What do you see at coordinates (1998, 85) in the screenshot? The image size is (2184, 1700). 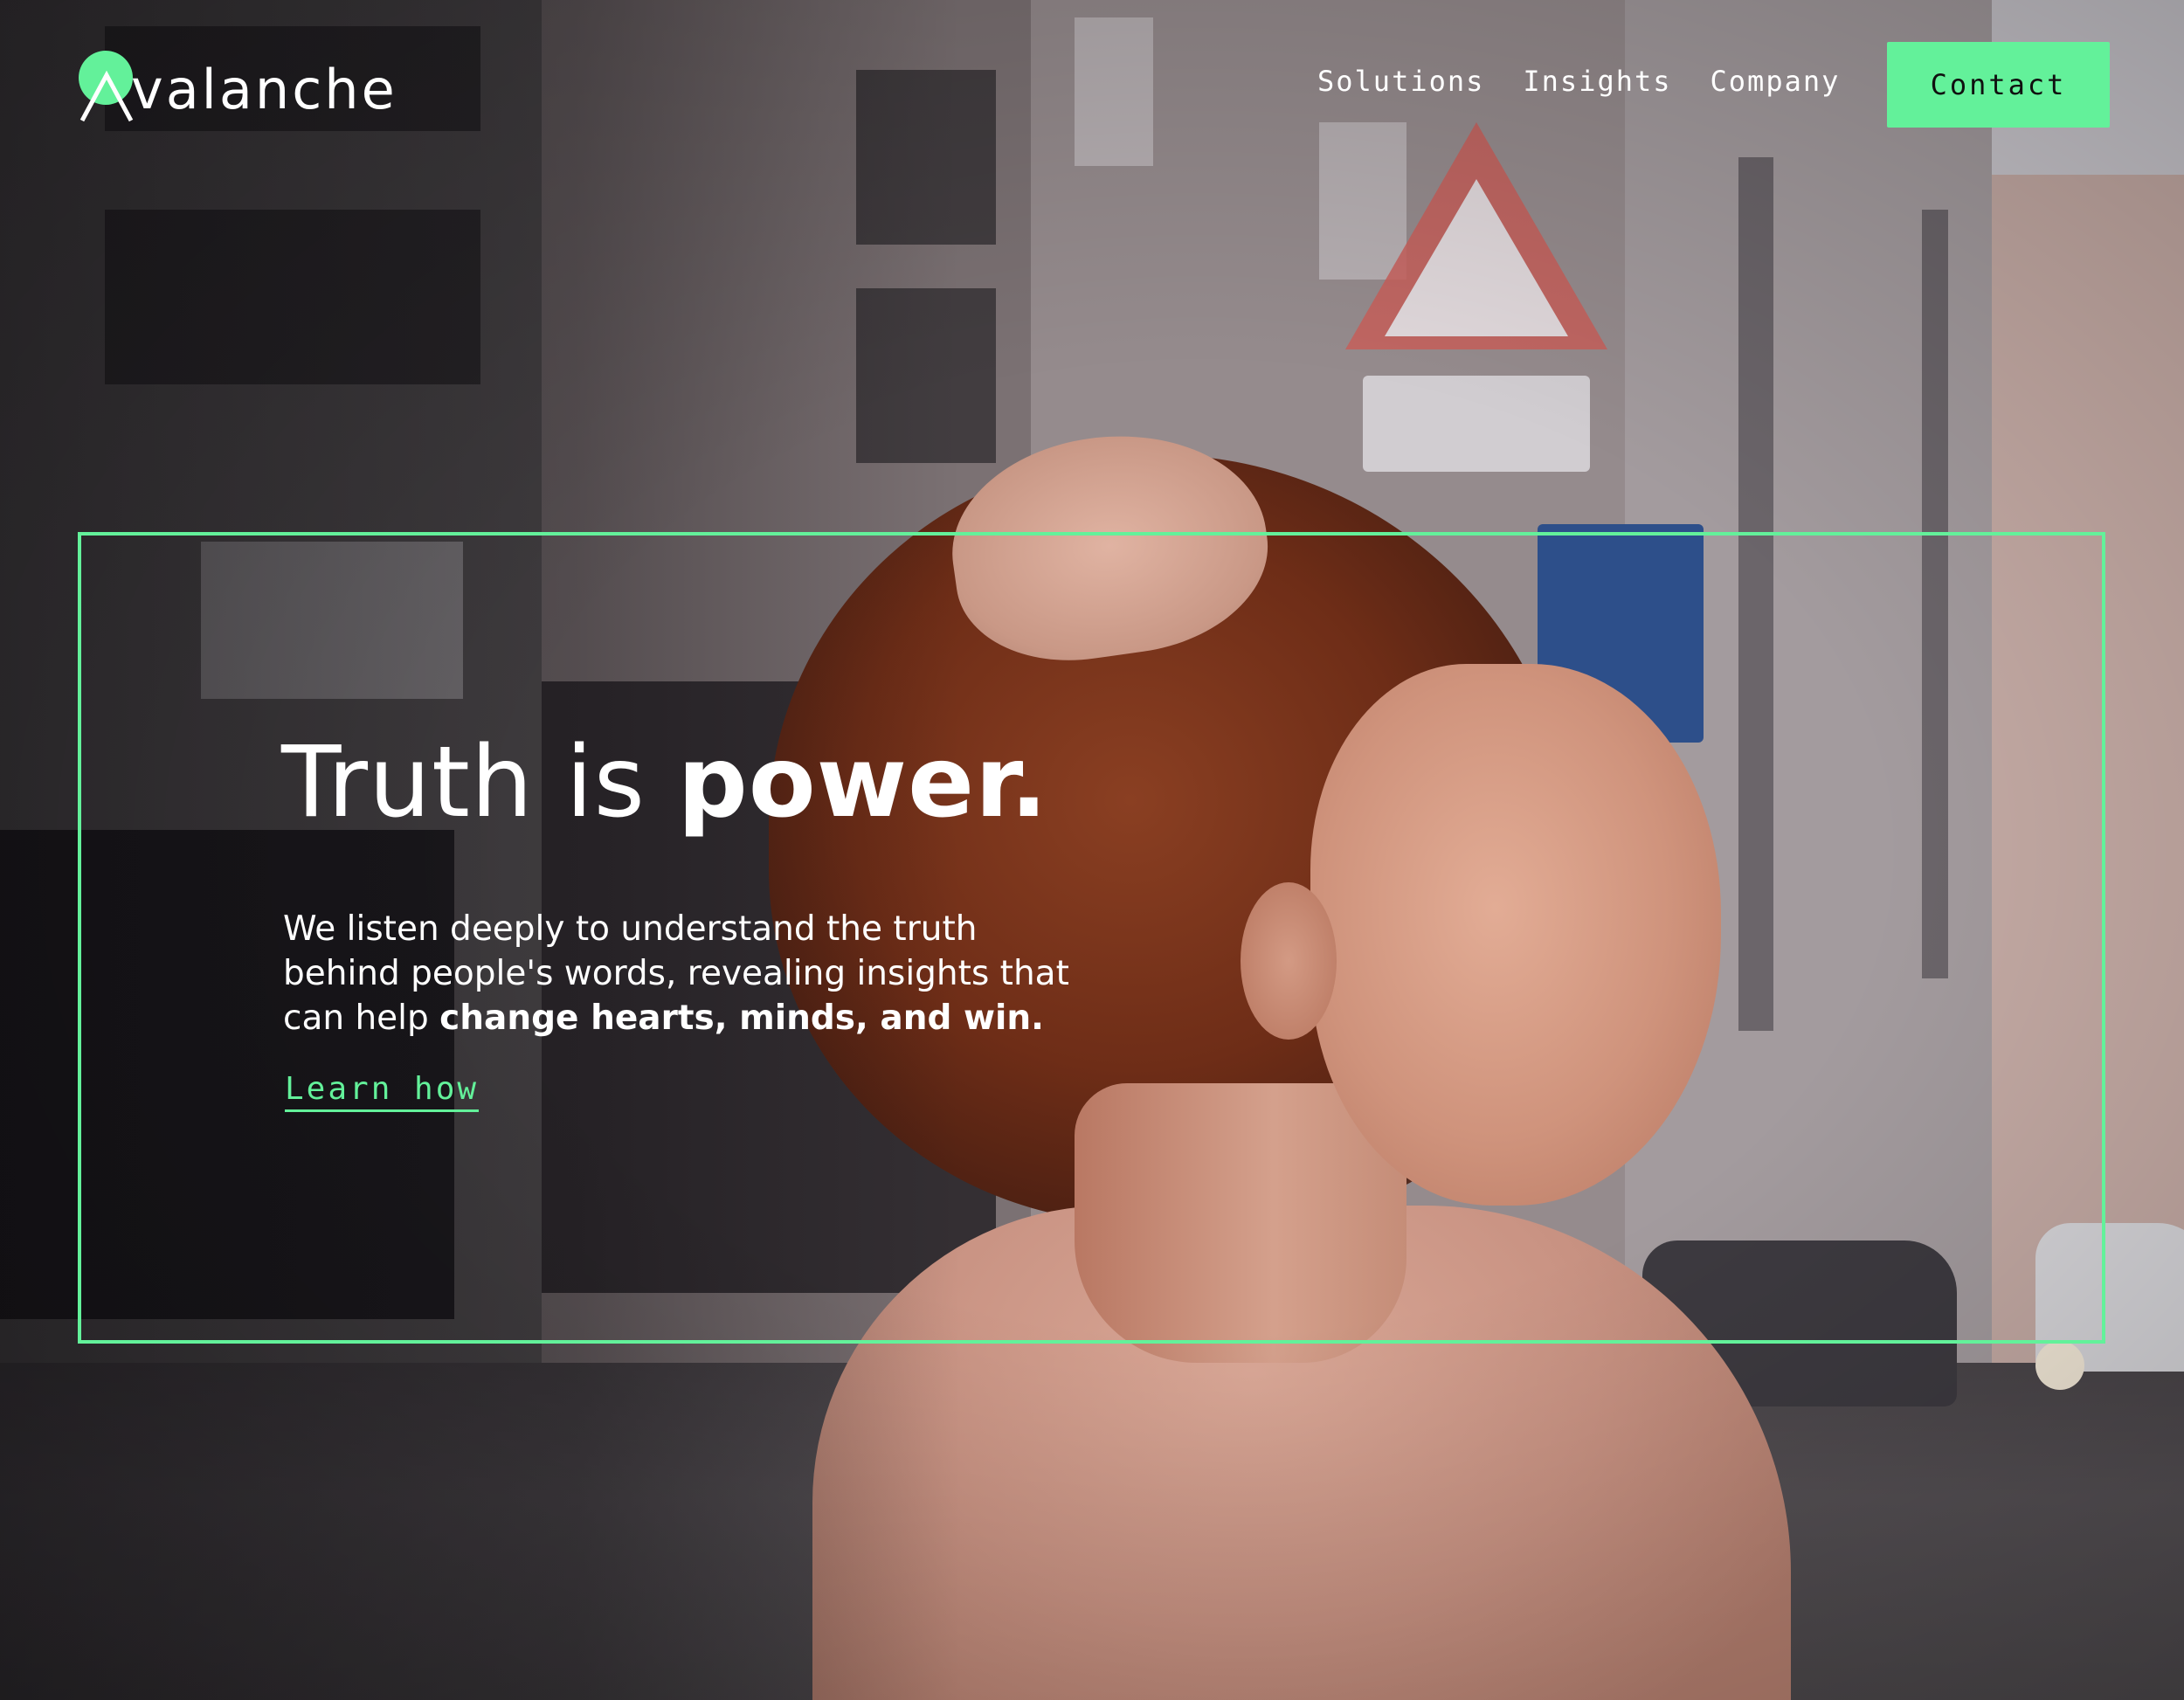 I see `contact-button: Contact` at bounding box center [1998, 85].